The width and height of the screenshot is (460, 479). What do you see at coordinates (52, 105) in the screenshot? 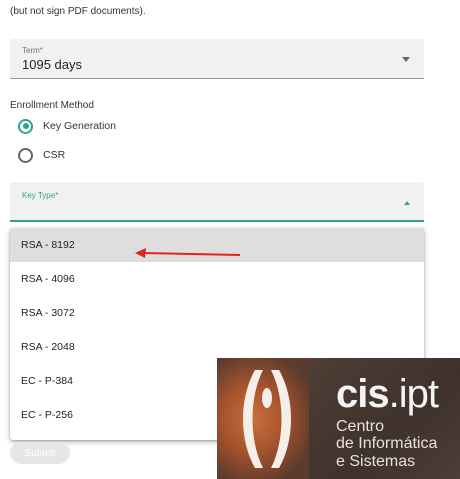
I see `enrollment-method-label: Enrollment Method` at bounding box center [52, 105].